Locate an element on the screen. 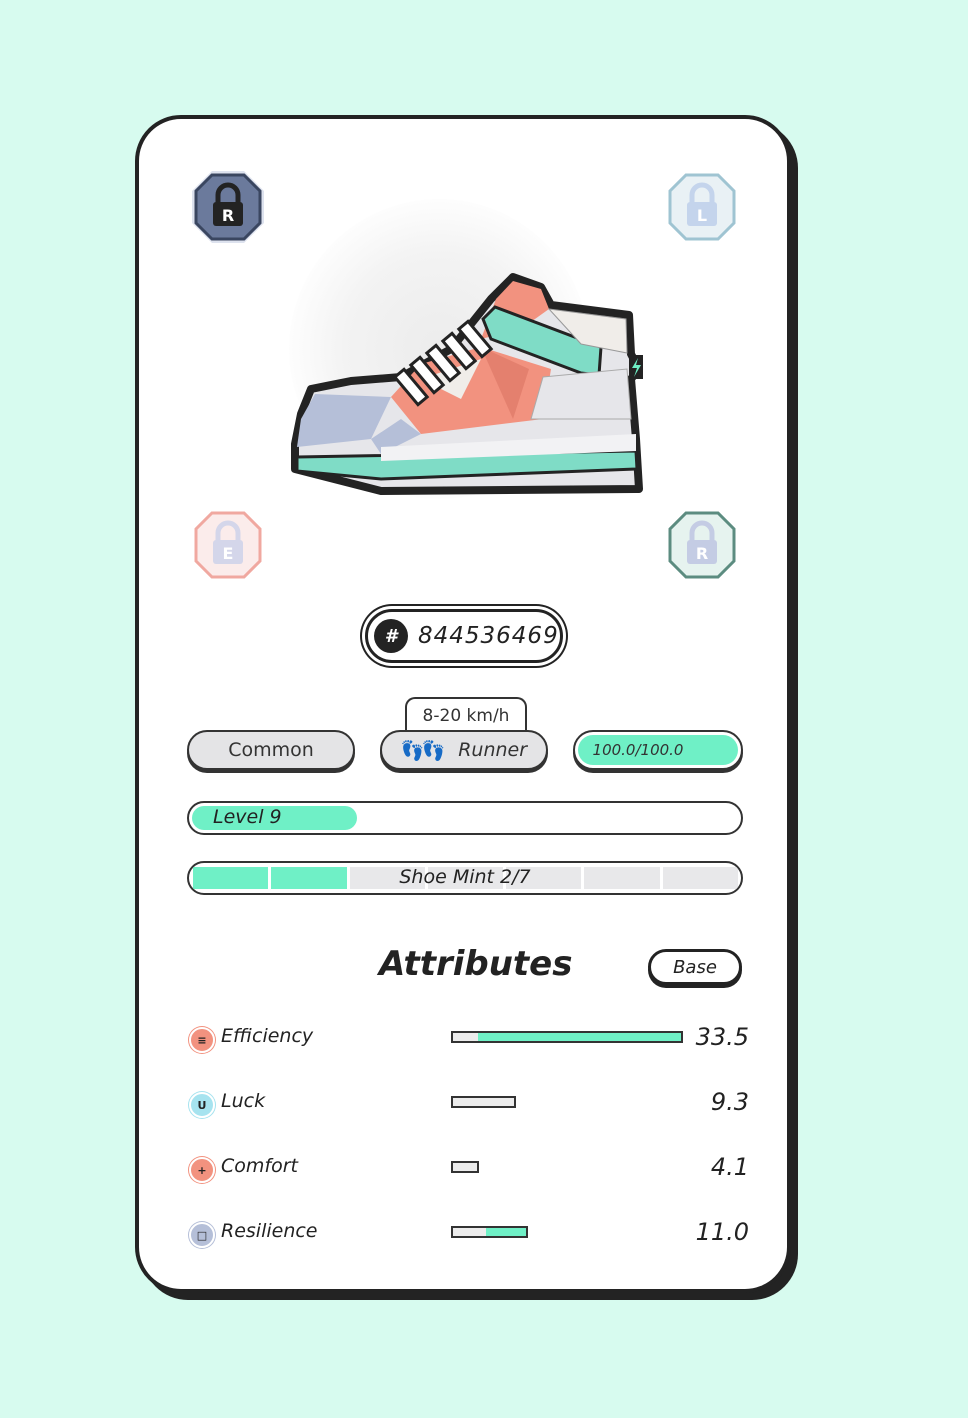  rarity-label: Common is located at coordinates (271, 750).